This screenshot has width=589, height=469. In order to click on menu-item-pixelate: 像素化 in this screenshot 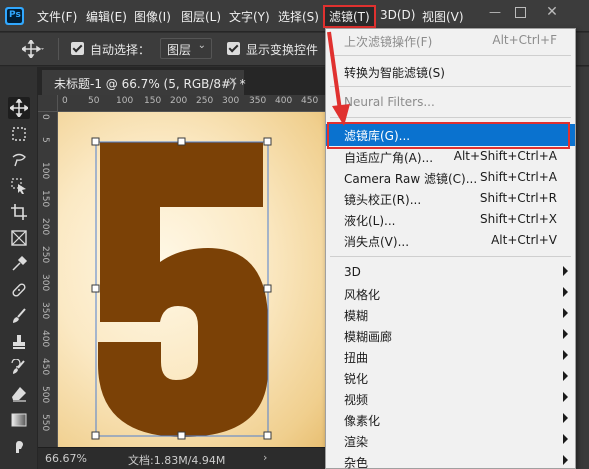, I will do `click(450, 419)`.